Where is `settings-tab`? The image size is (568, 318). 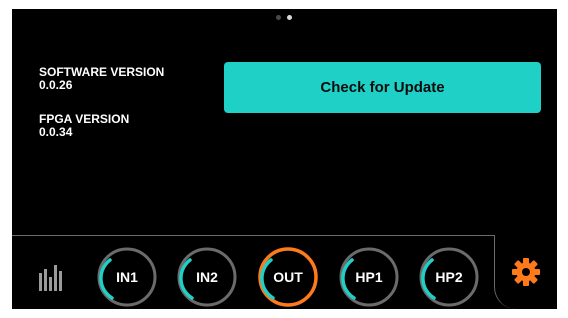
settings-tab is located at coordinates (525, 272).